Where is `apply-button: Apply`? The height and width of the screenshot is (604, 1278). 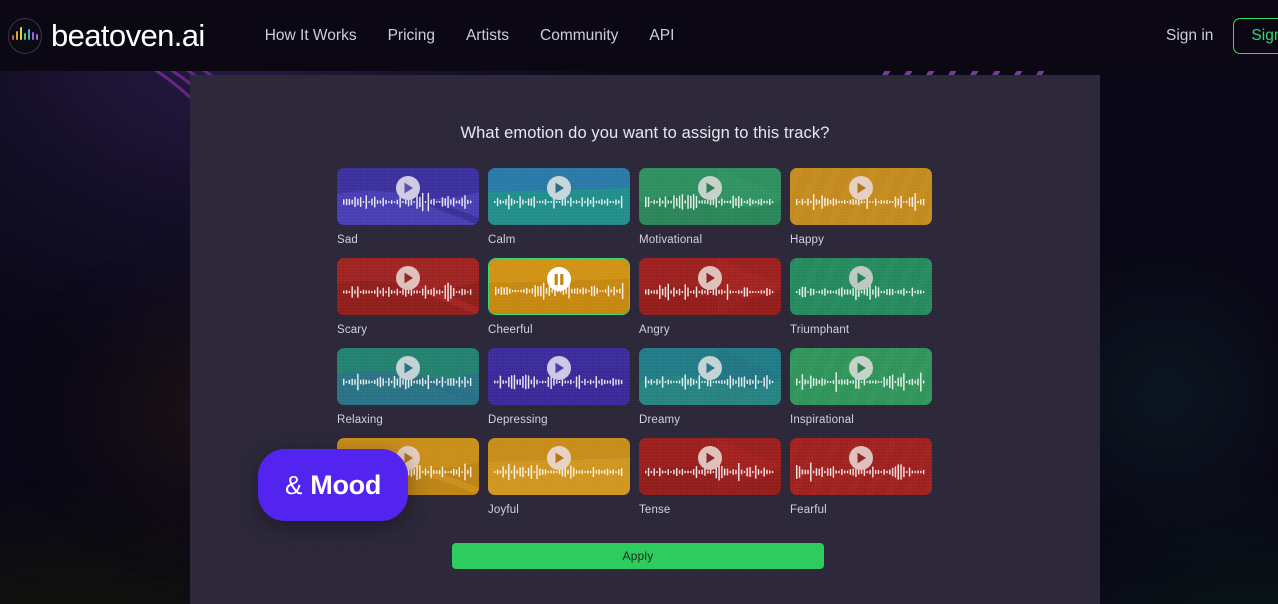 apply-button: Apply is located at coordinates (638, 556).